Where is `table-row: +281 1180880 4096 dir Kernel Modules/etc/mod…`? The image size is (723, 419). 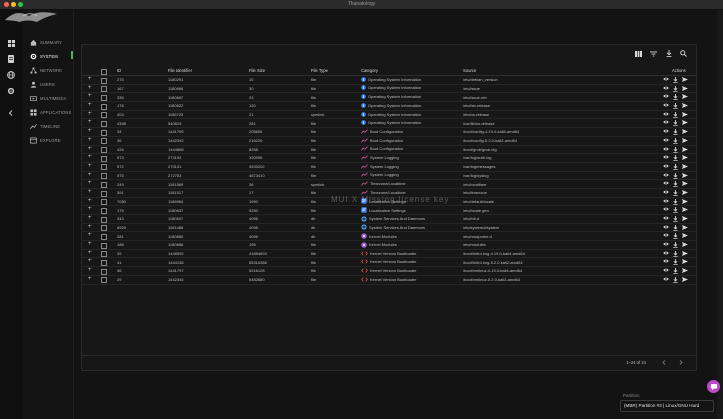 table-row: +281 1180880 4096 dir Kernel Modules/etc/mod… is located at coordinates (389, 237).